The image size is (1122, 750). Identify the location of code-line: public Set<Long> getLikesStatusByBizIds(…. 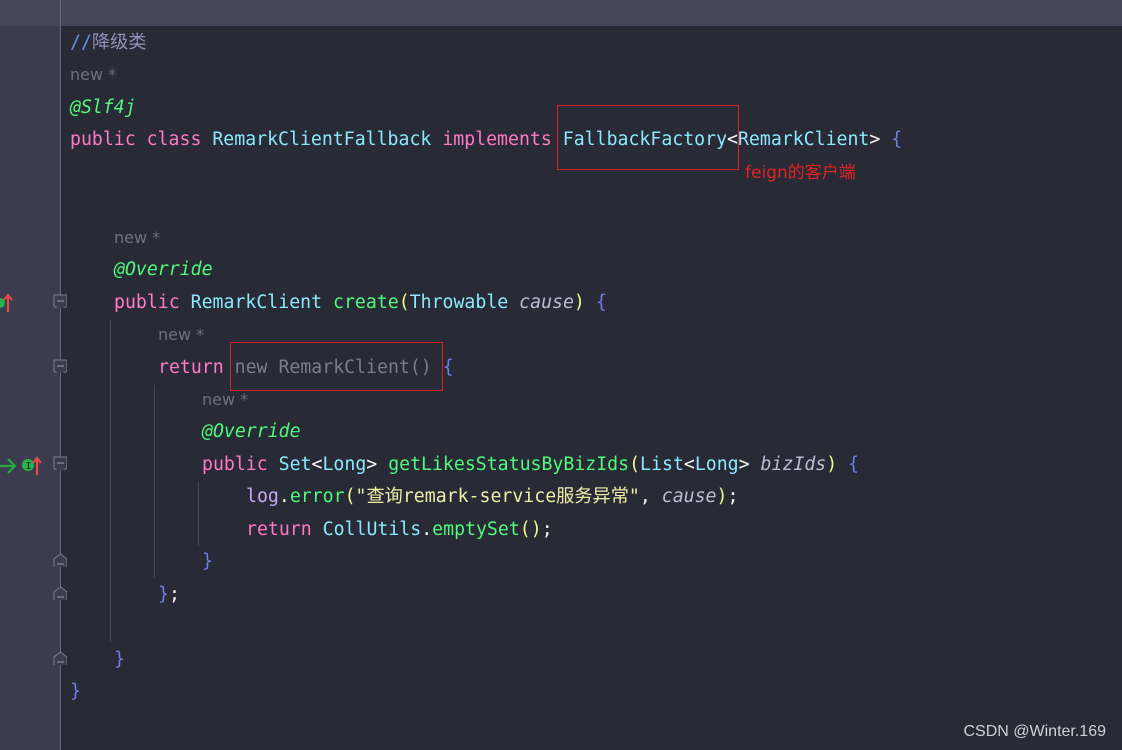
(530, 465).